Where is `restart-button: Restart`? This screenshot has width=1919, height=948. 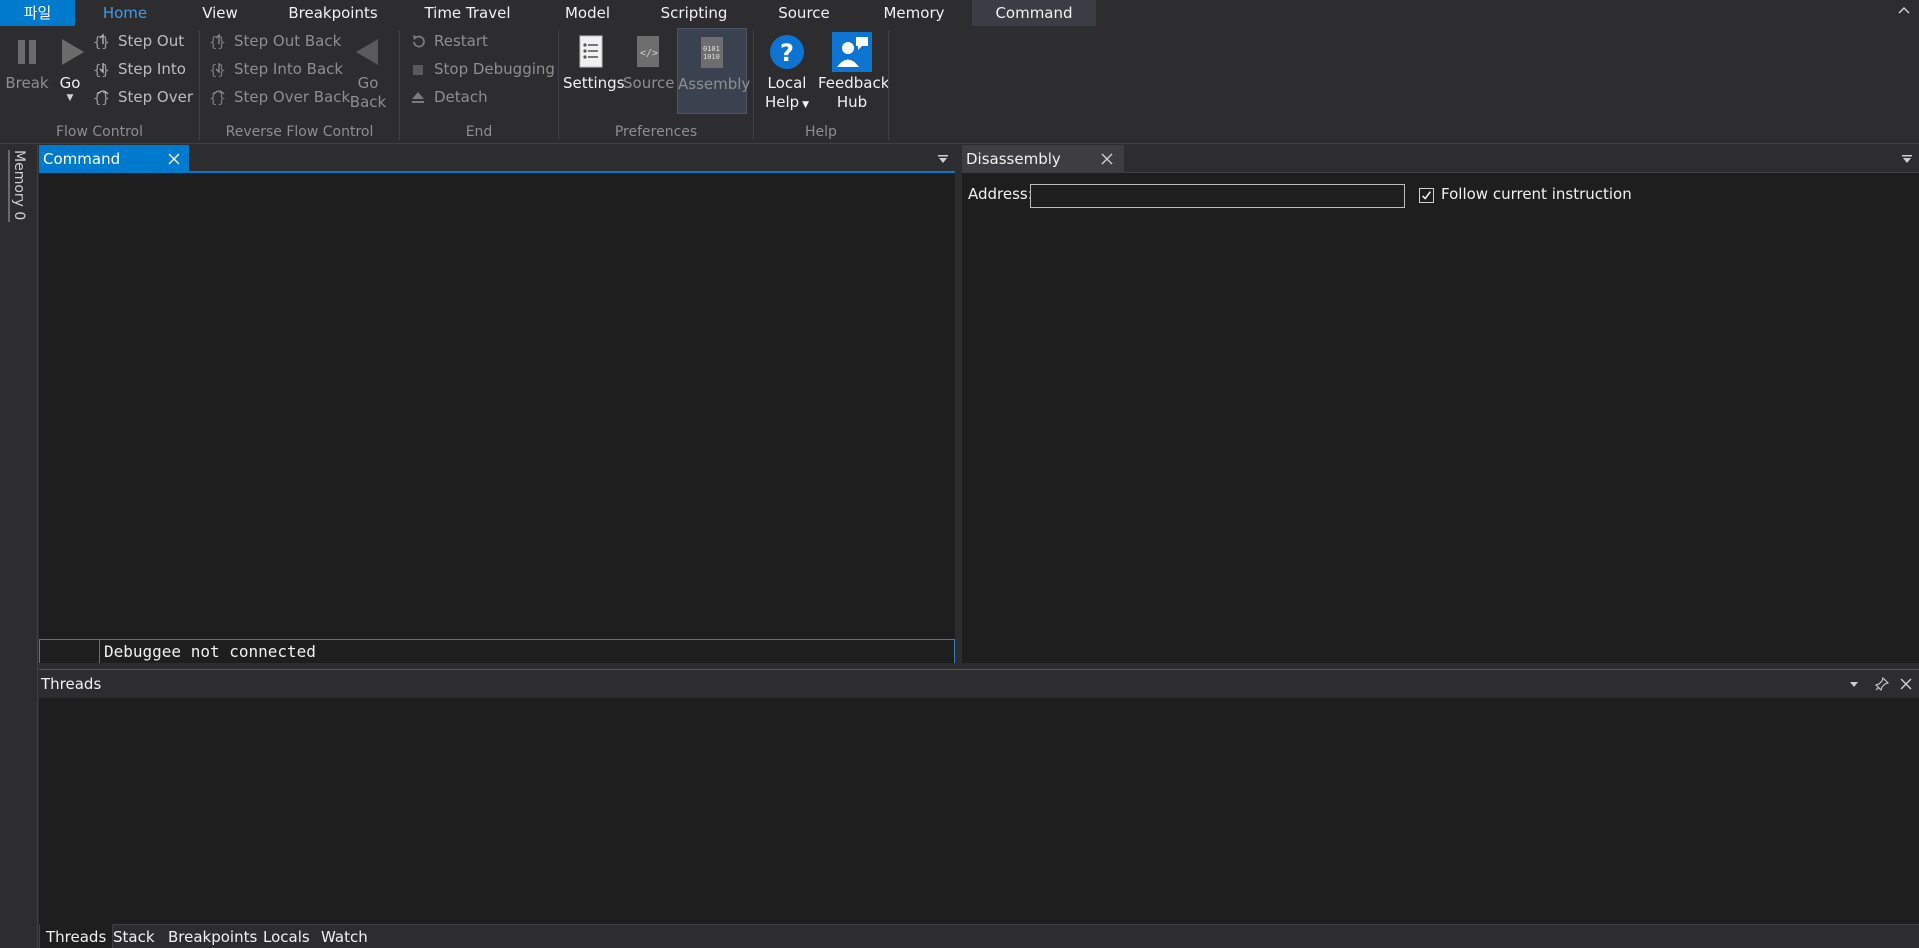
restart-button: Restart is located at coordinates (448, 41).